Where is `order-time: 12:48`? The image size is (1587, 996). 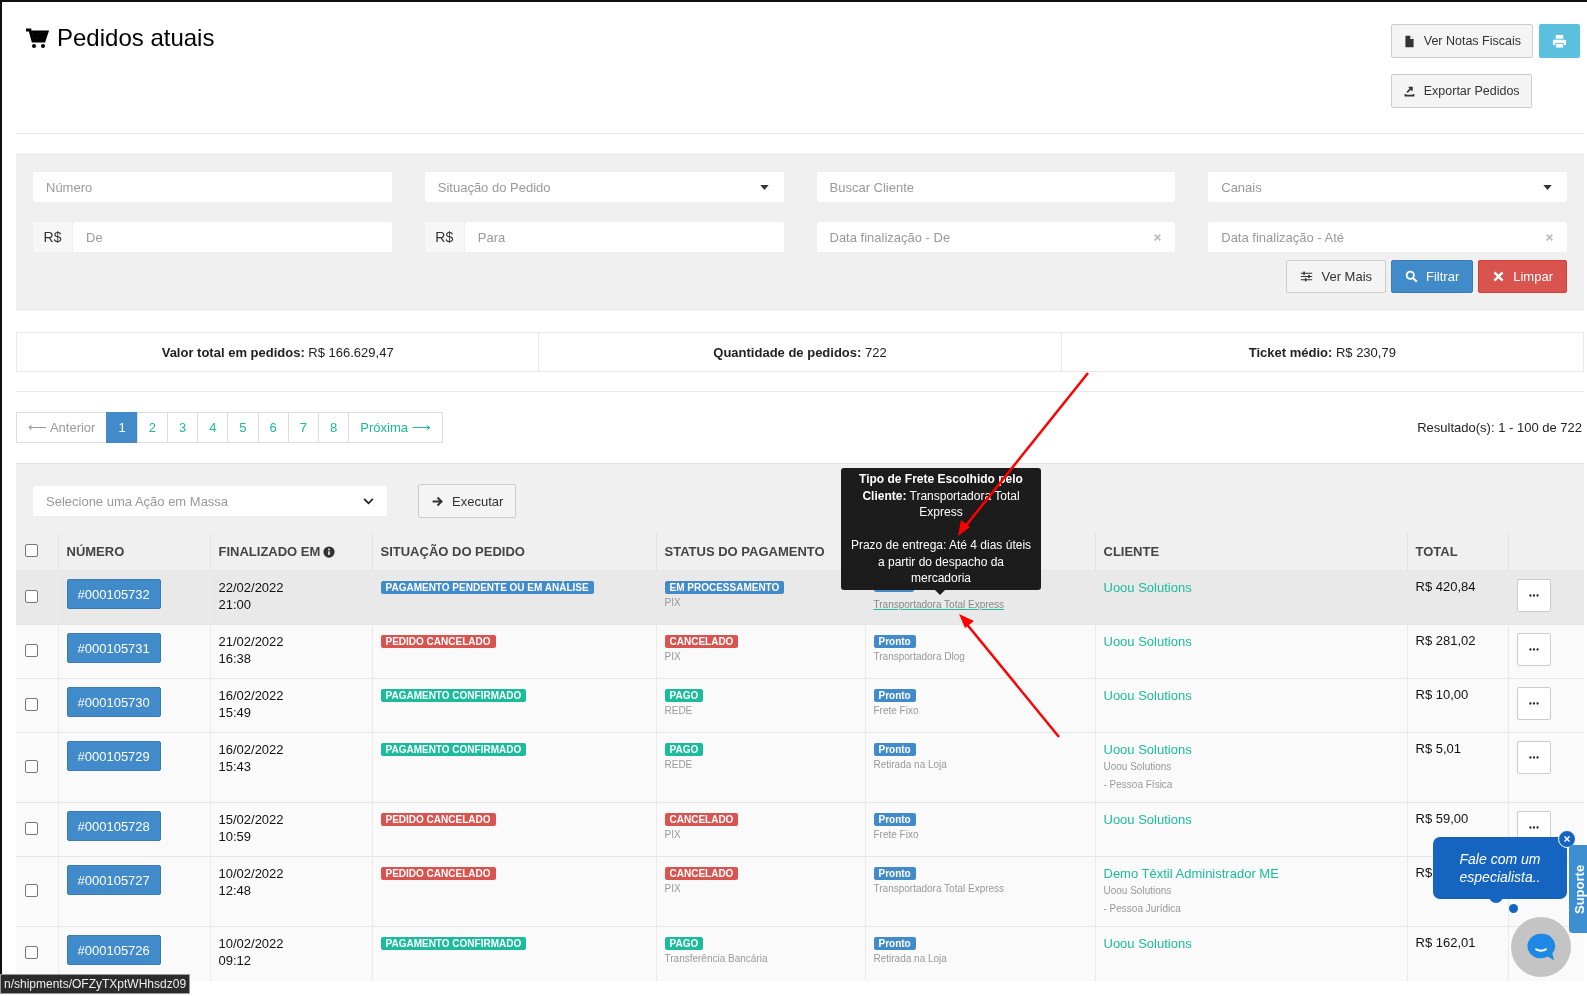 order-time: 12:48 is located at coordinates (235, 890).